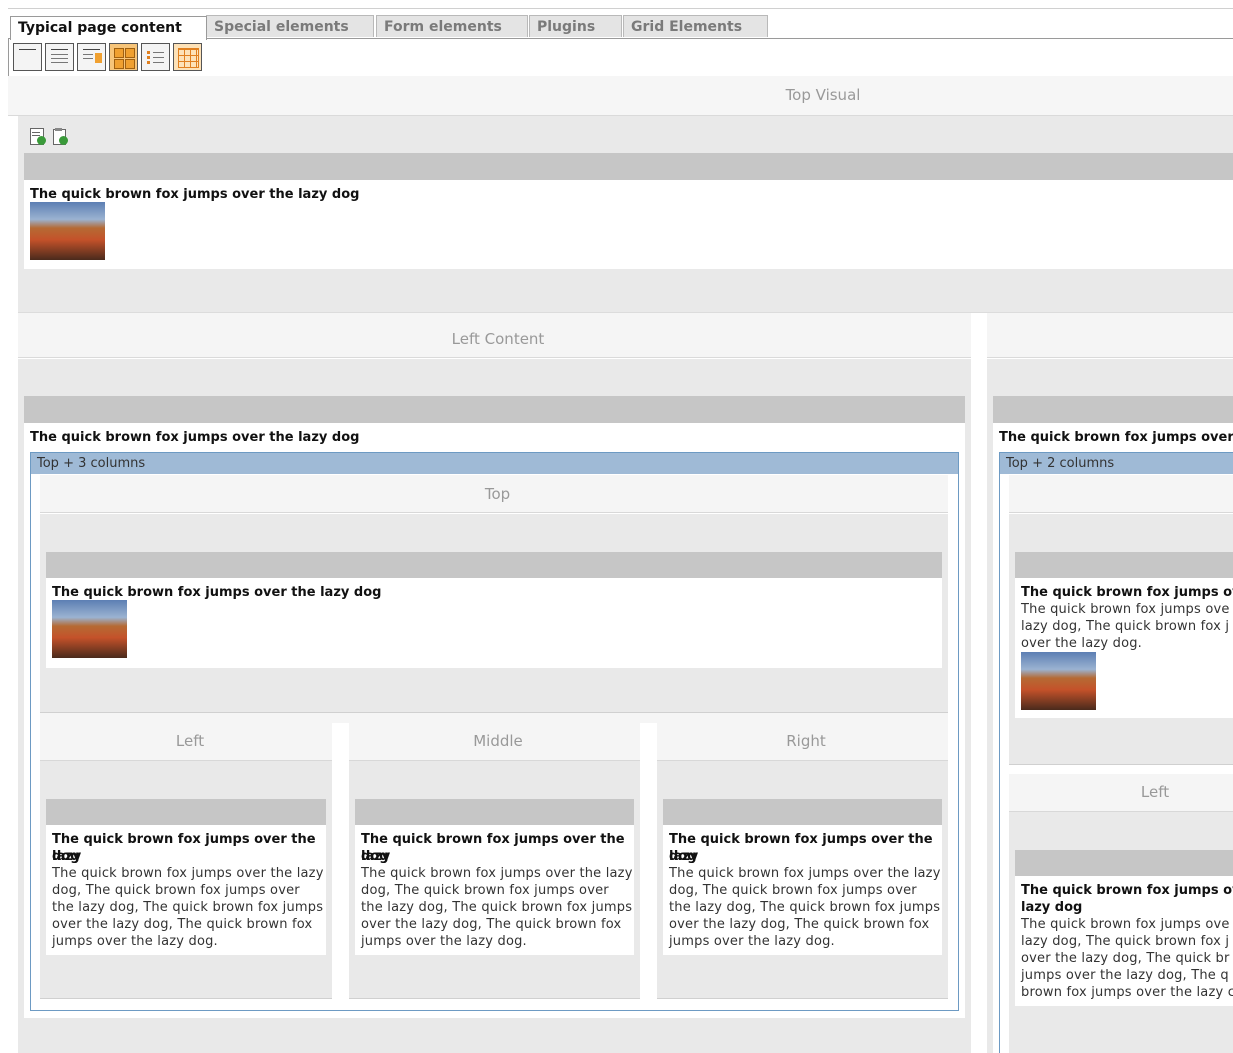 This screenshot has width=1233, height=1053. I want to click on table-icon, so click(187, 57).